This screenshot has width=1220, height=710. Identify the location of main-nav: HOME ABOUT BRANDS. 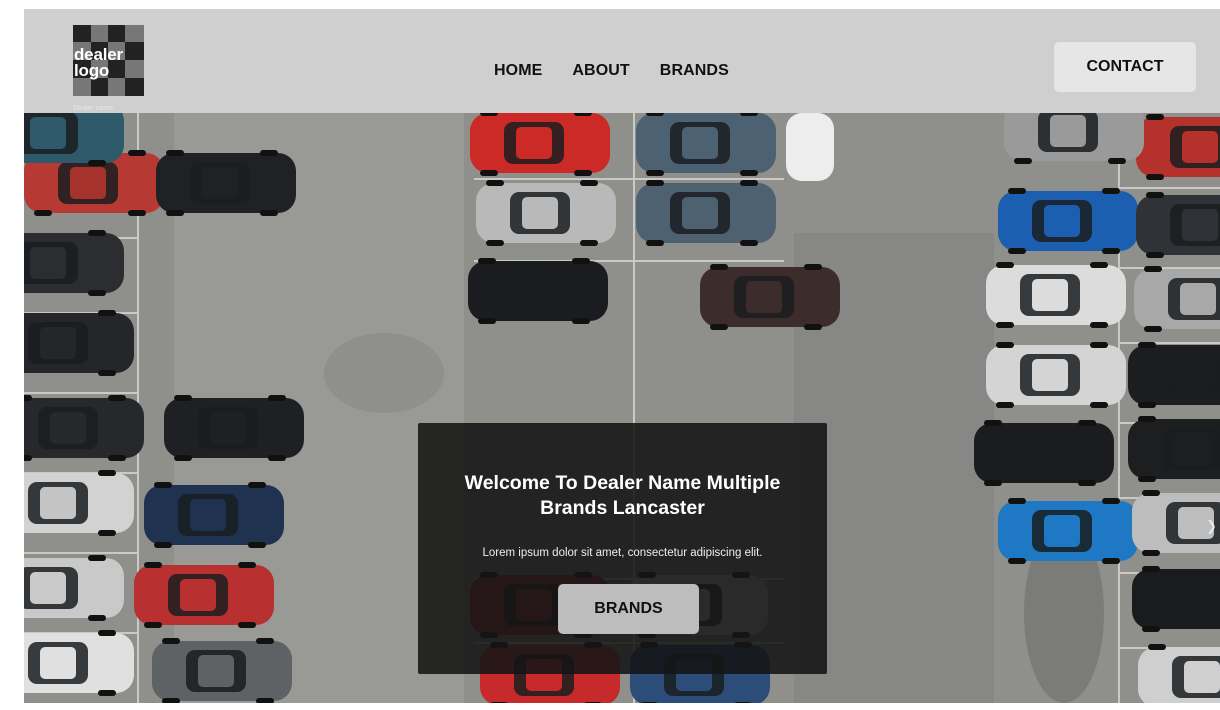
(611, 71).